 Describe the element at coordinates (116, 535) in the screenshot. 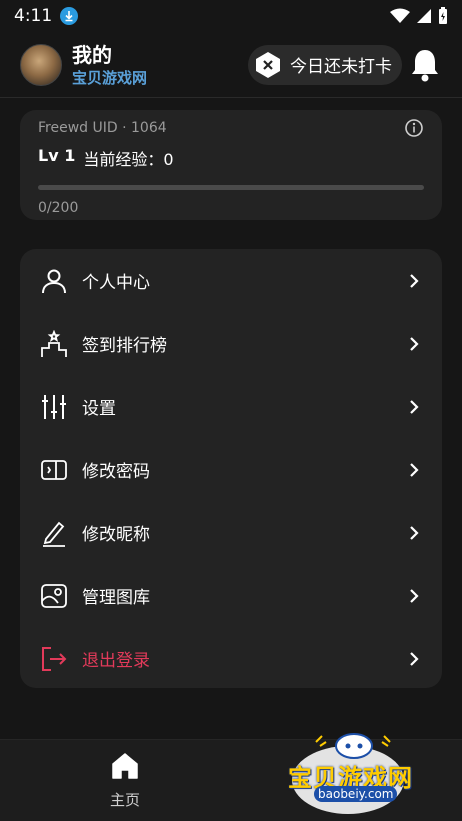

I see `menu-item-label: 修改昵称` at that location.